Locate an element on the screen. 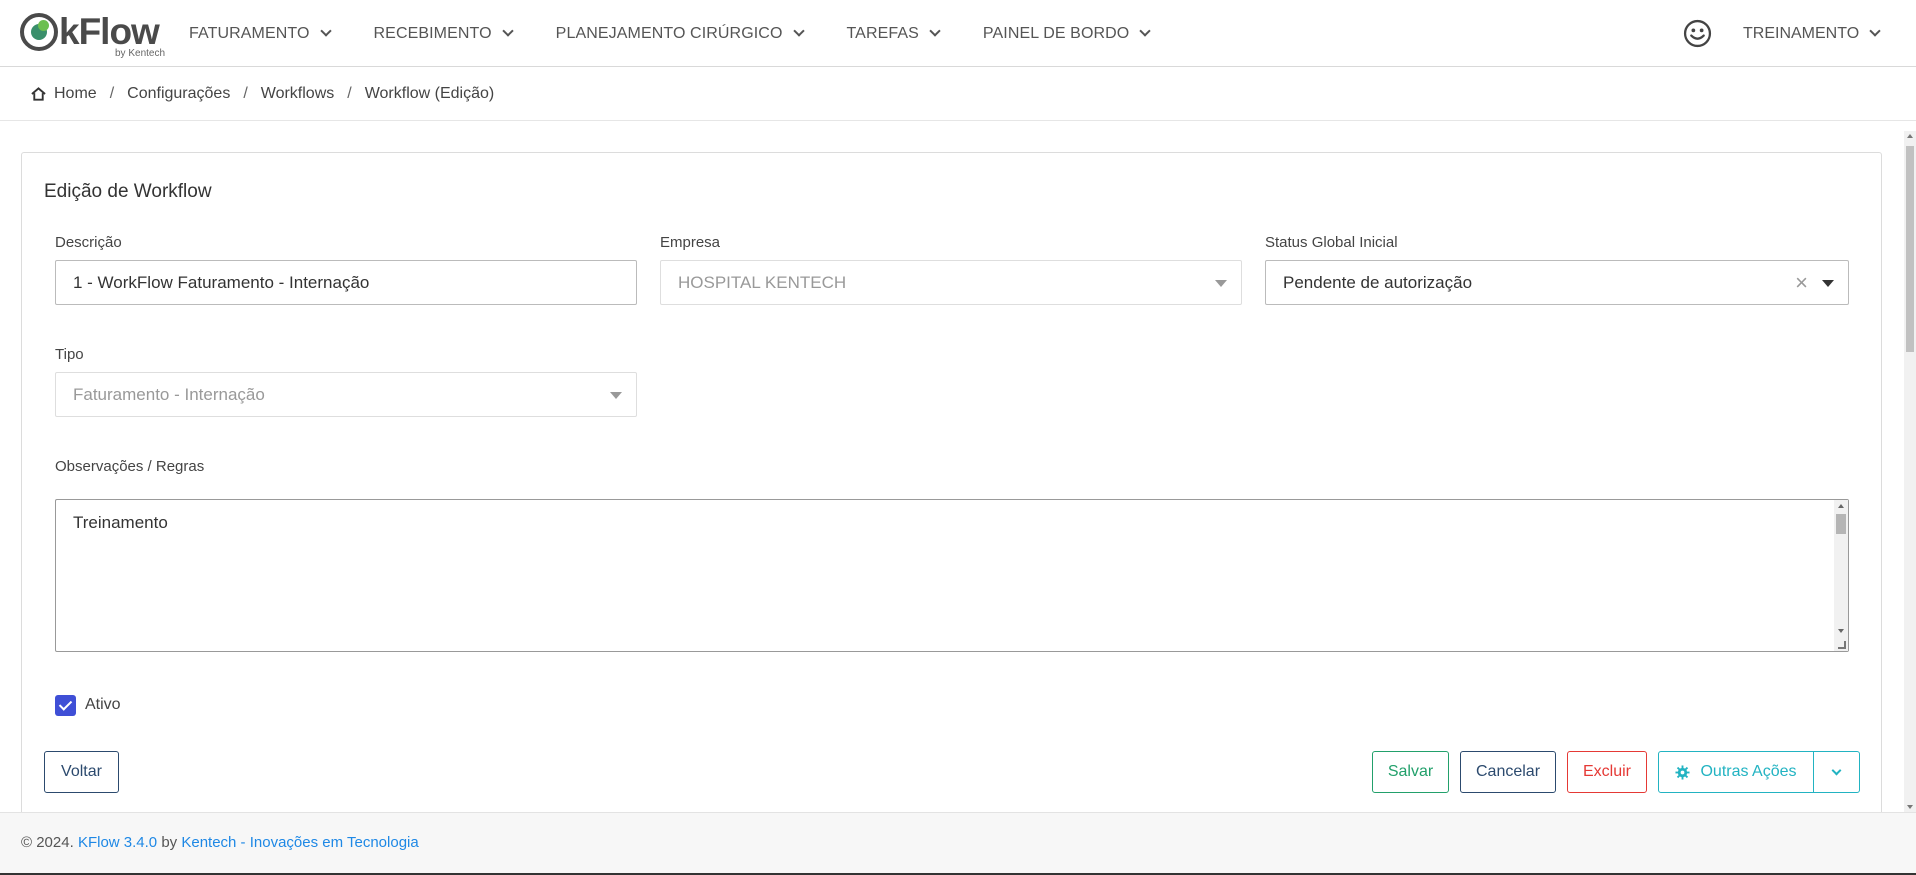  tipo-select: Faturamento - Internação is located at coordinates (346, 394).